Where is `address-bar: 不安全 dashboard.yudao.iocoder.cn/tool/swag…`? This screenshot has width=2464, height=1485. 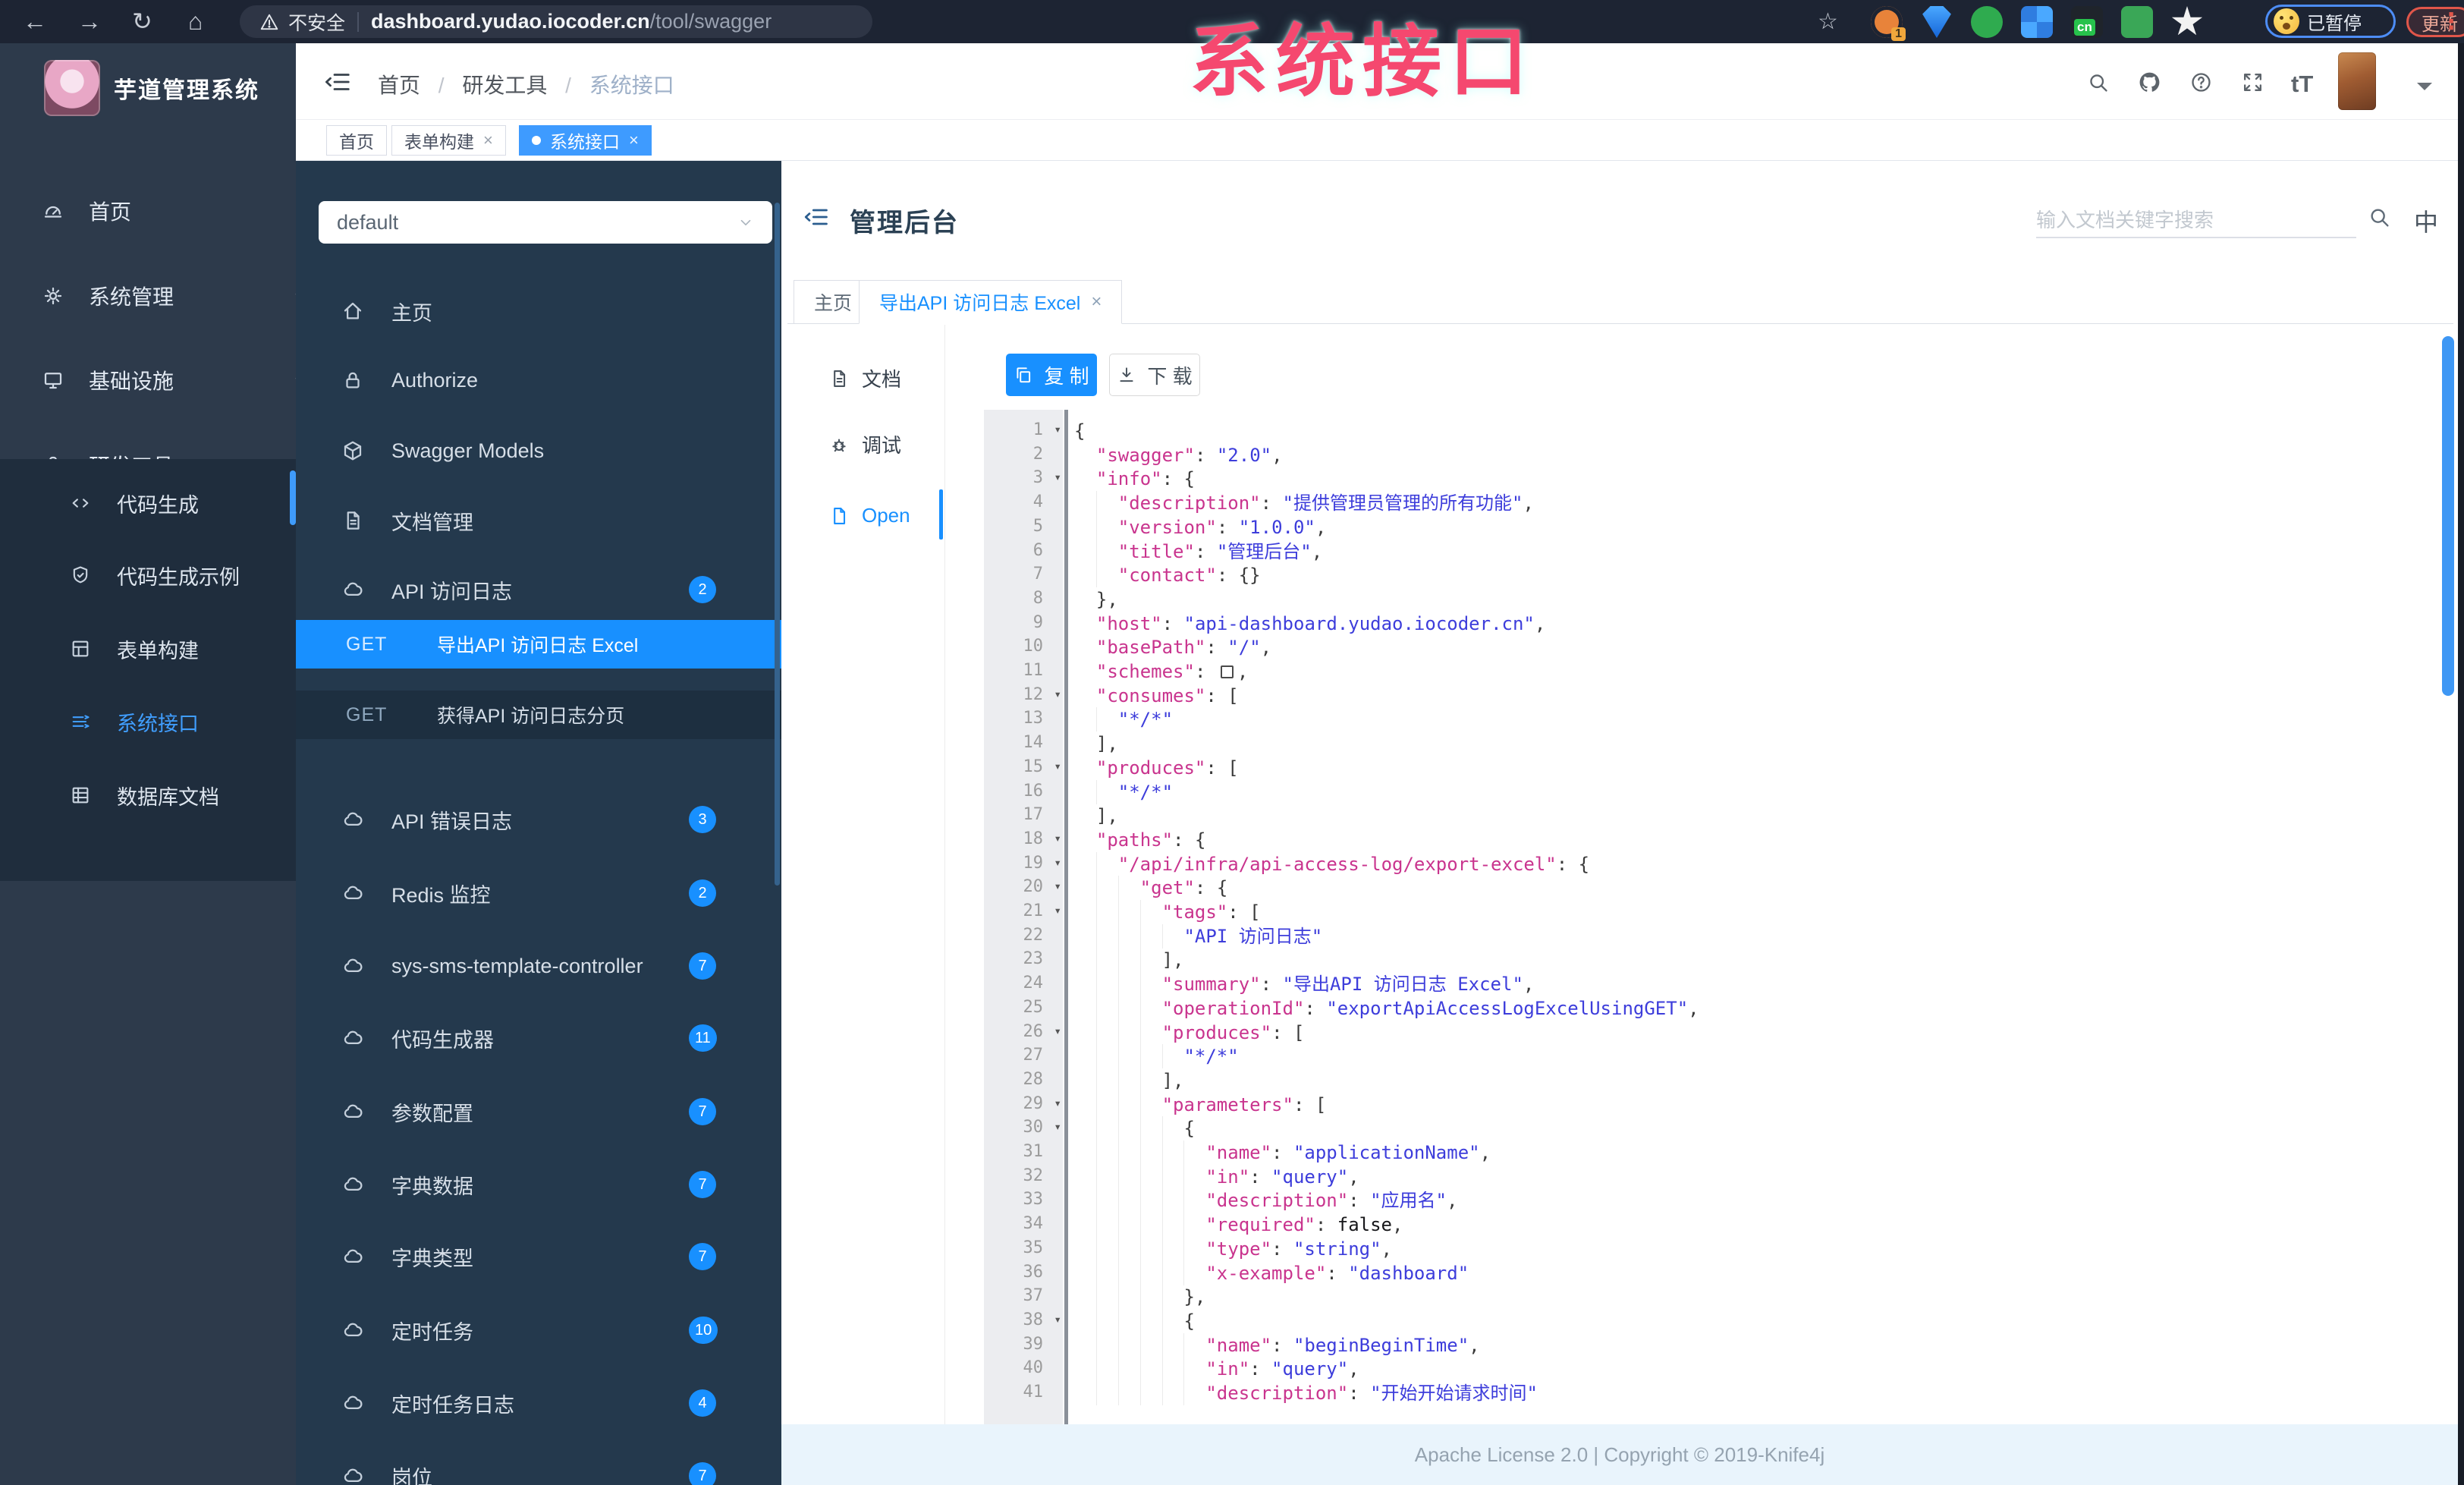 address-bar: 不安全 dashboard.yudao.iocoder.cn/tool/swag… is located at coordinates (556, 21).